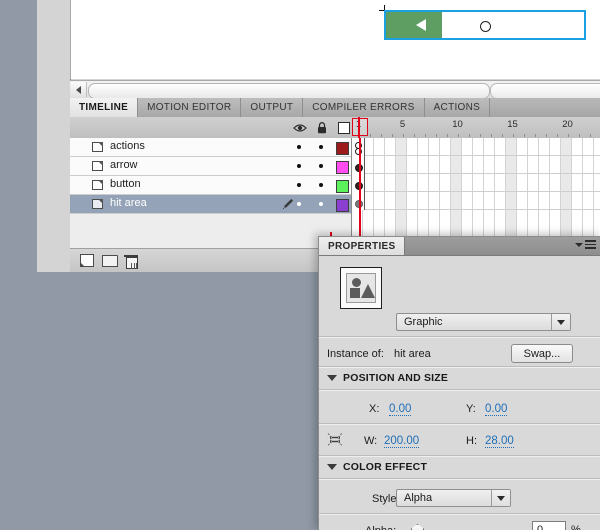 Image resolution: width=600 pixels, height=530 pixels. What do you see at coordinates (332, 378) in the screenshot?
I see `disclosure-triangle-icon` at bounding box center [332, 378].